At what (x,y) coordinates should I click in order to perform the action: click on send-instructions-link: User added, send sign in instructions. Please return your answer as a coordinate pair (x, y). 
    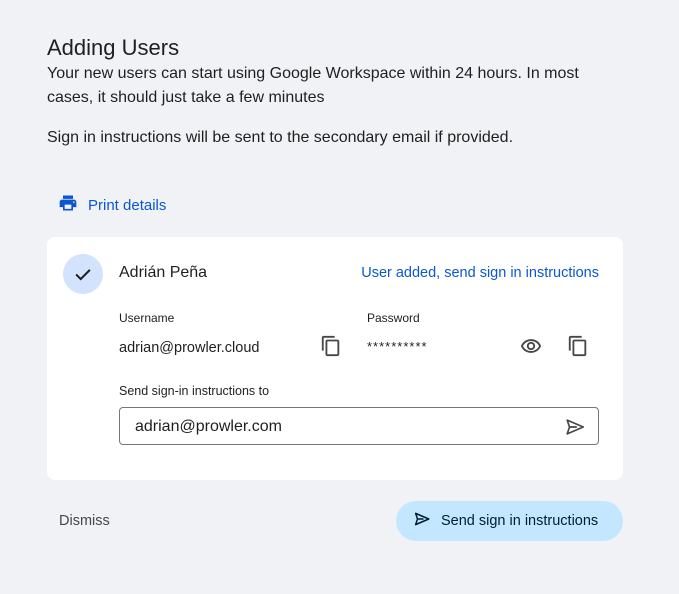
    Looking at the image, I should click on (480, 273).